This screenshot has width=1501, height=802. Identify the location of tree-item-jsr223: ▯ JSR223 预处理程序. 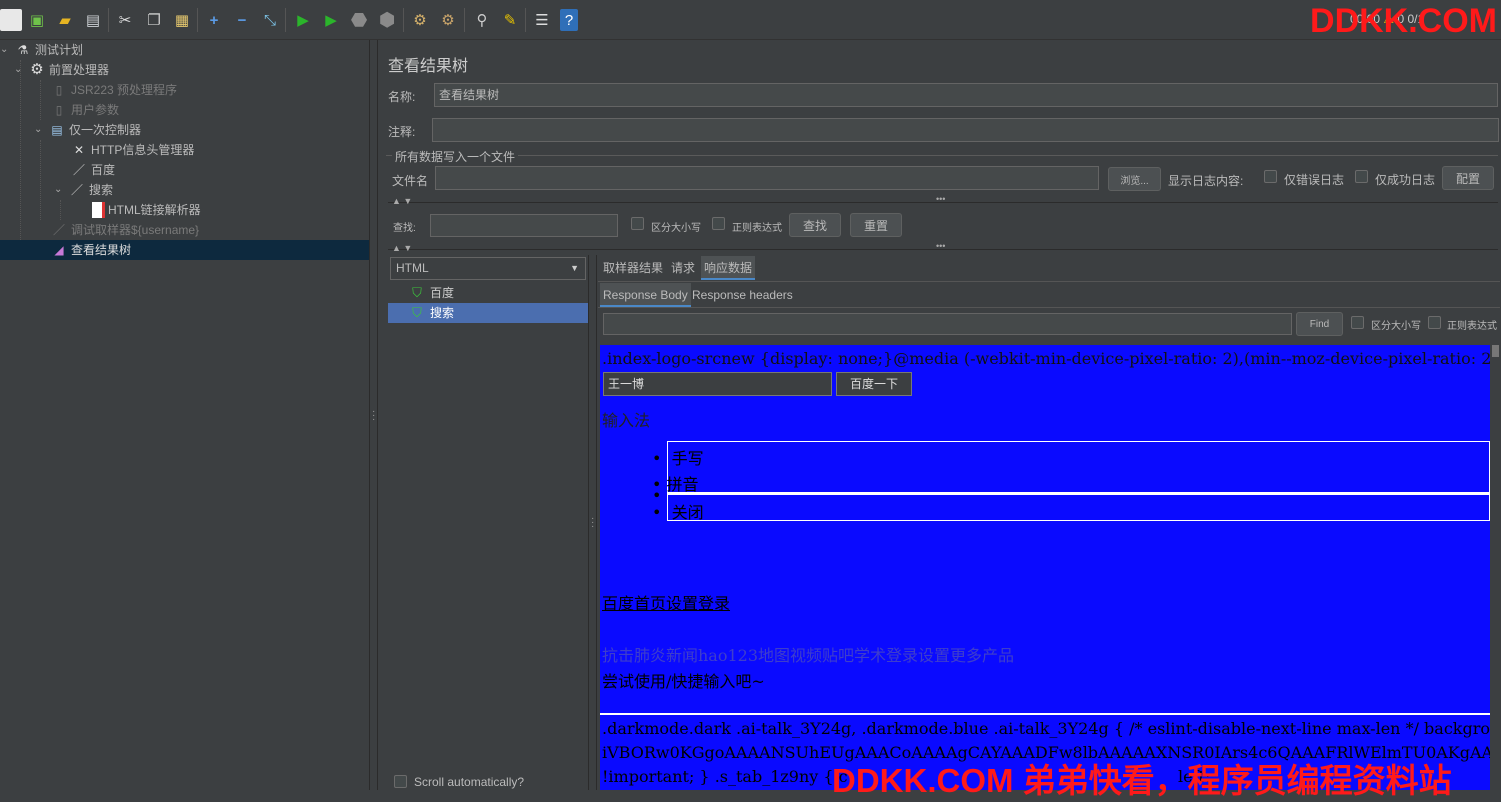
(113, 90).